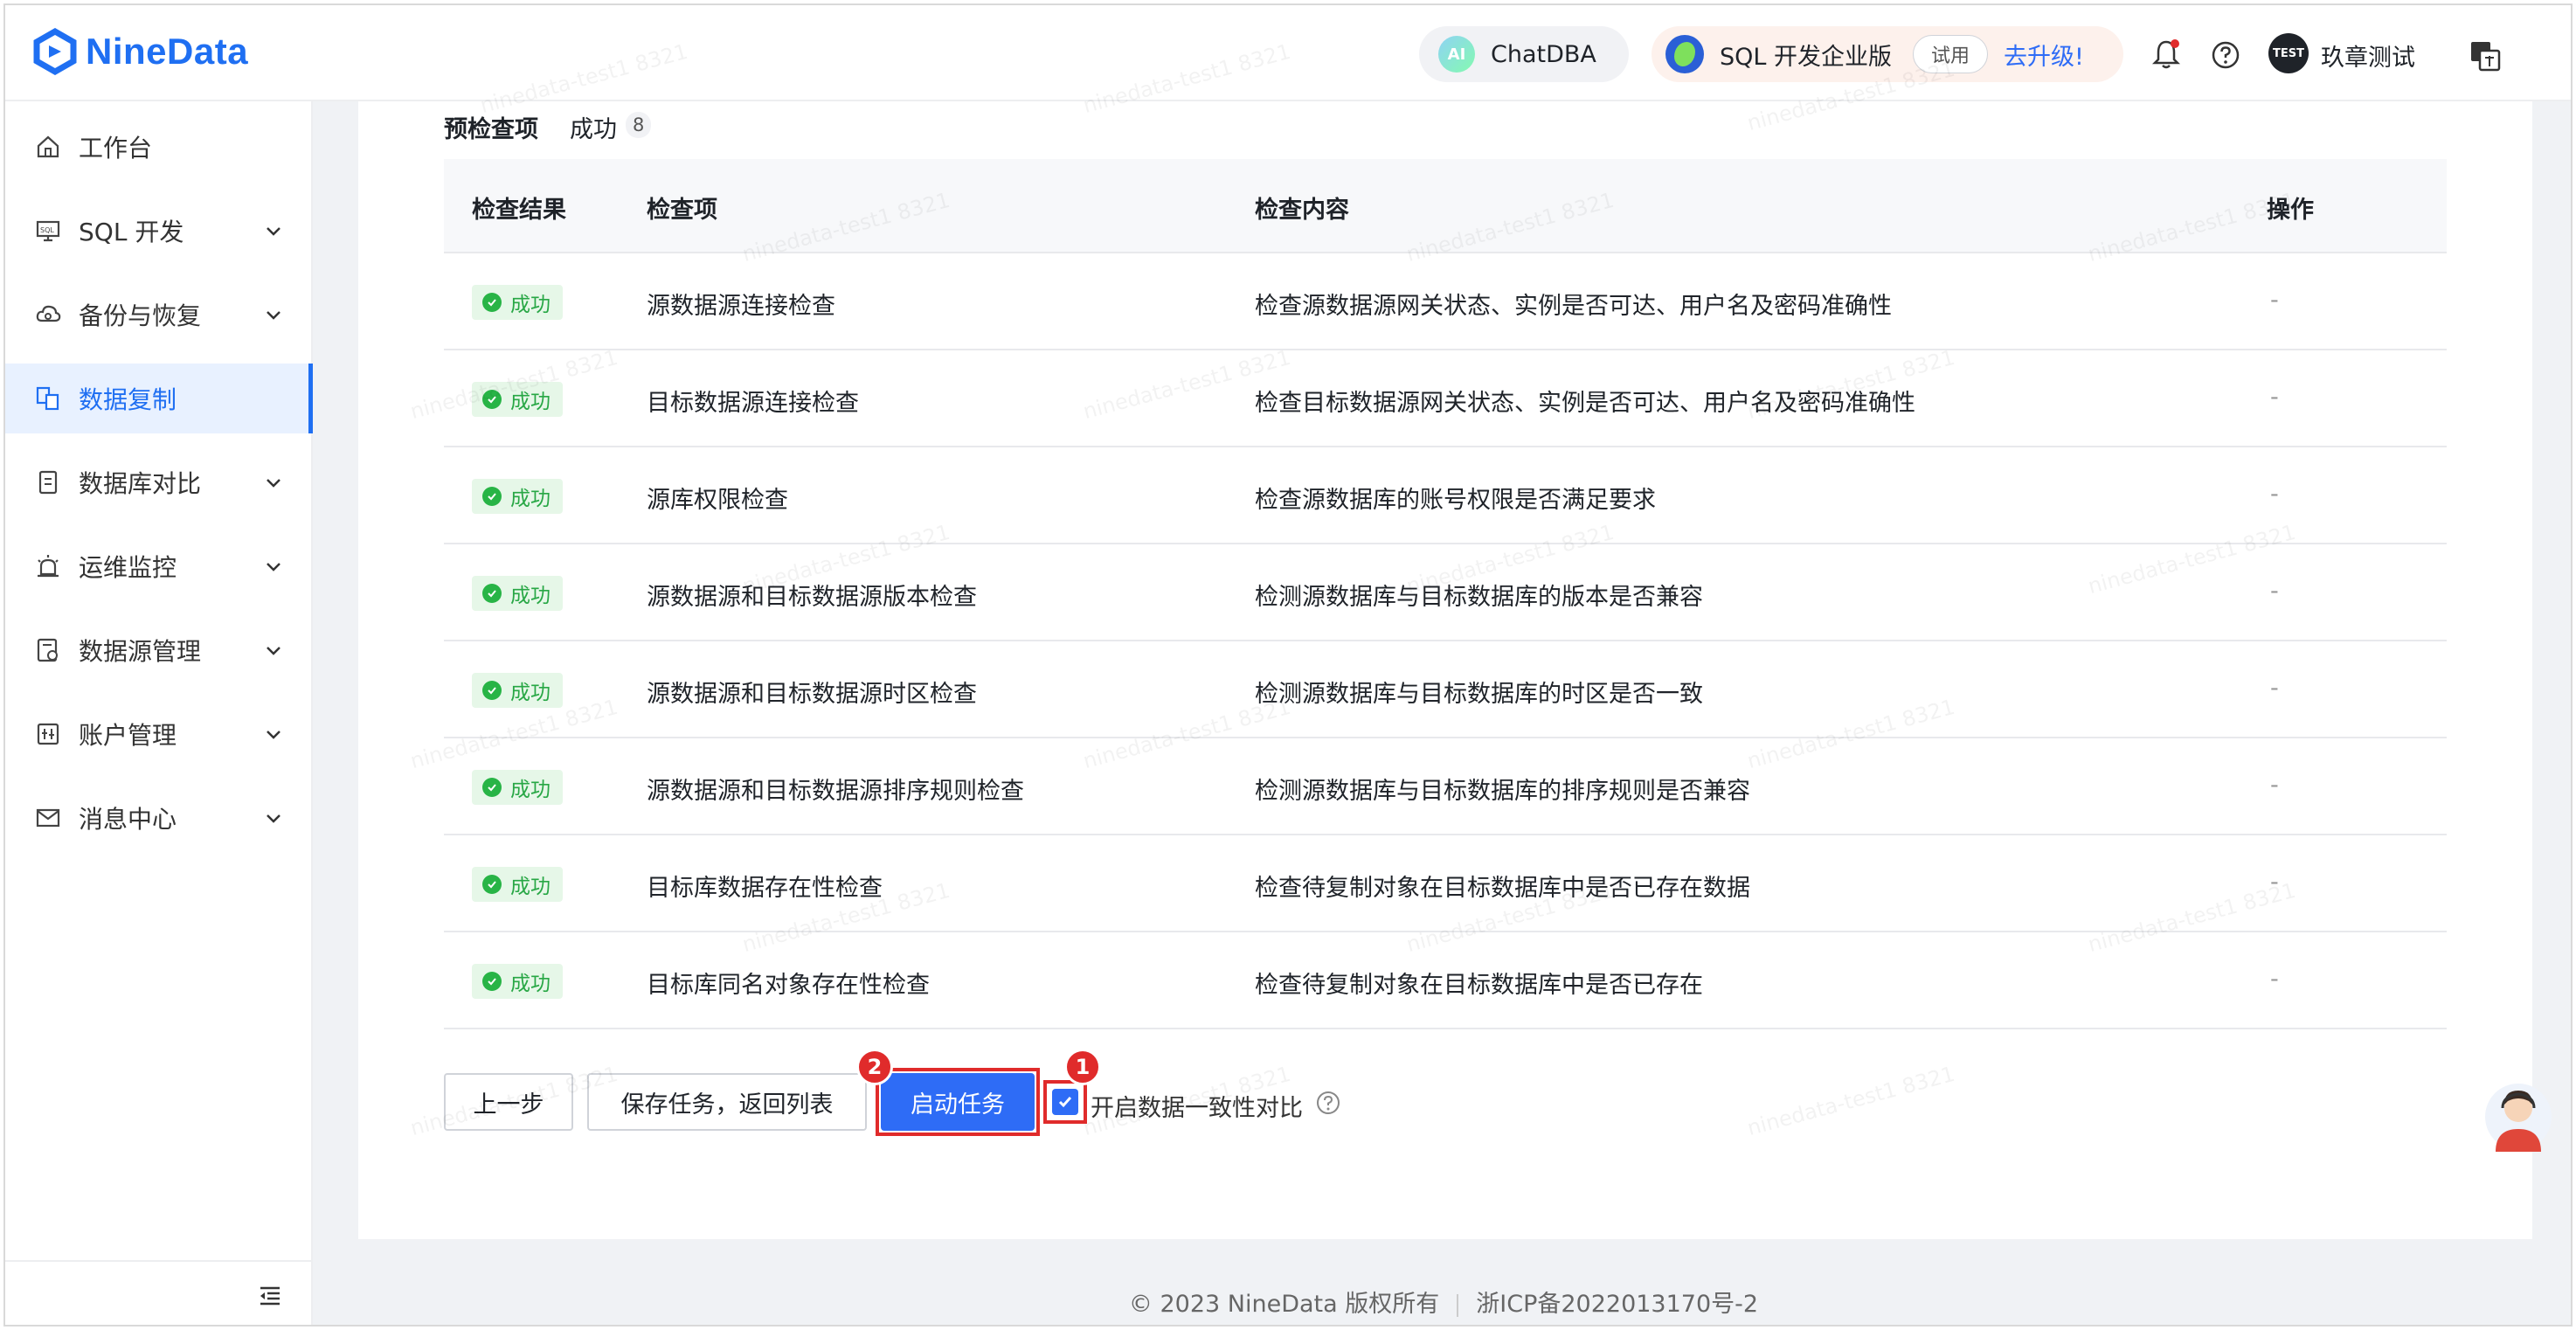 The image size is (2576, 1330). I want to click on table-row: 成功 源数据源和目标数据源时区检查 检测源数据库与目标数据库的时区是否一致 -, so click(1445, 689).